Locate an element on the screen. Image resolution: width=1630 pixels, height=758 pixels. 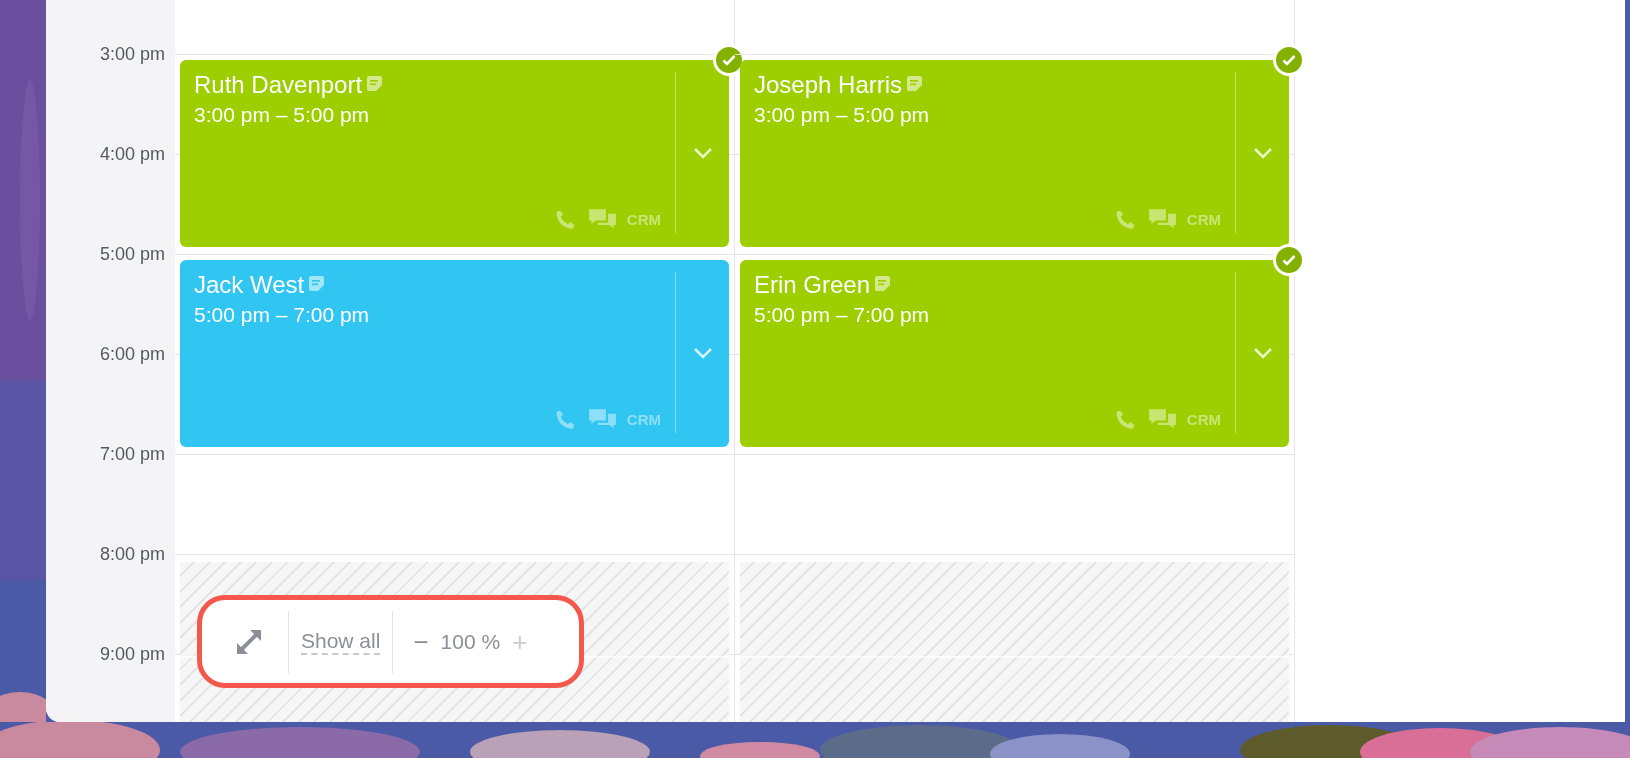
show-all-link: Show all is located at coordinates (341, 641).